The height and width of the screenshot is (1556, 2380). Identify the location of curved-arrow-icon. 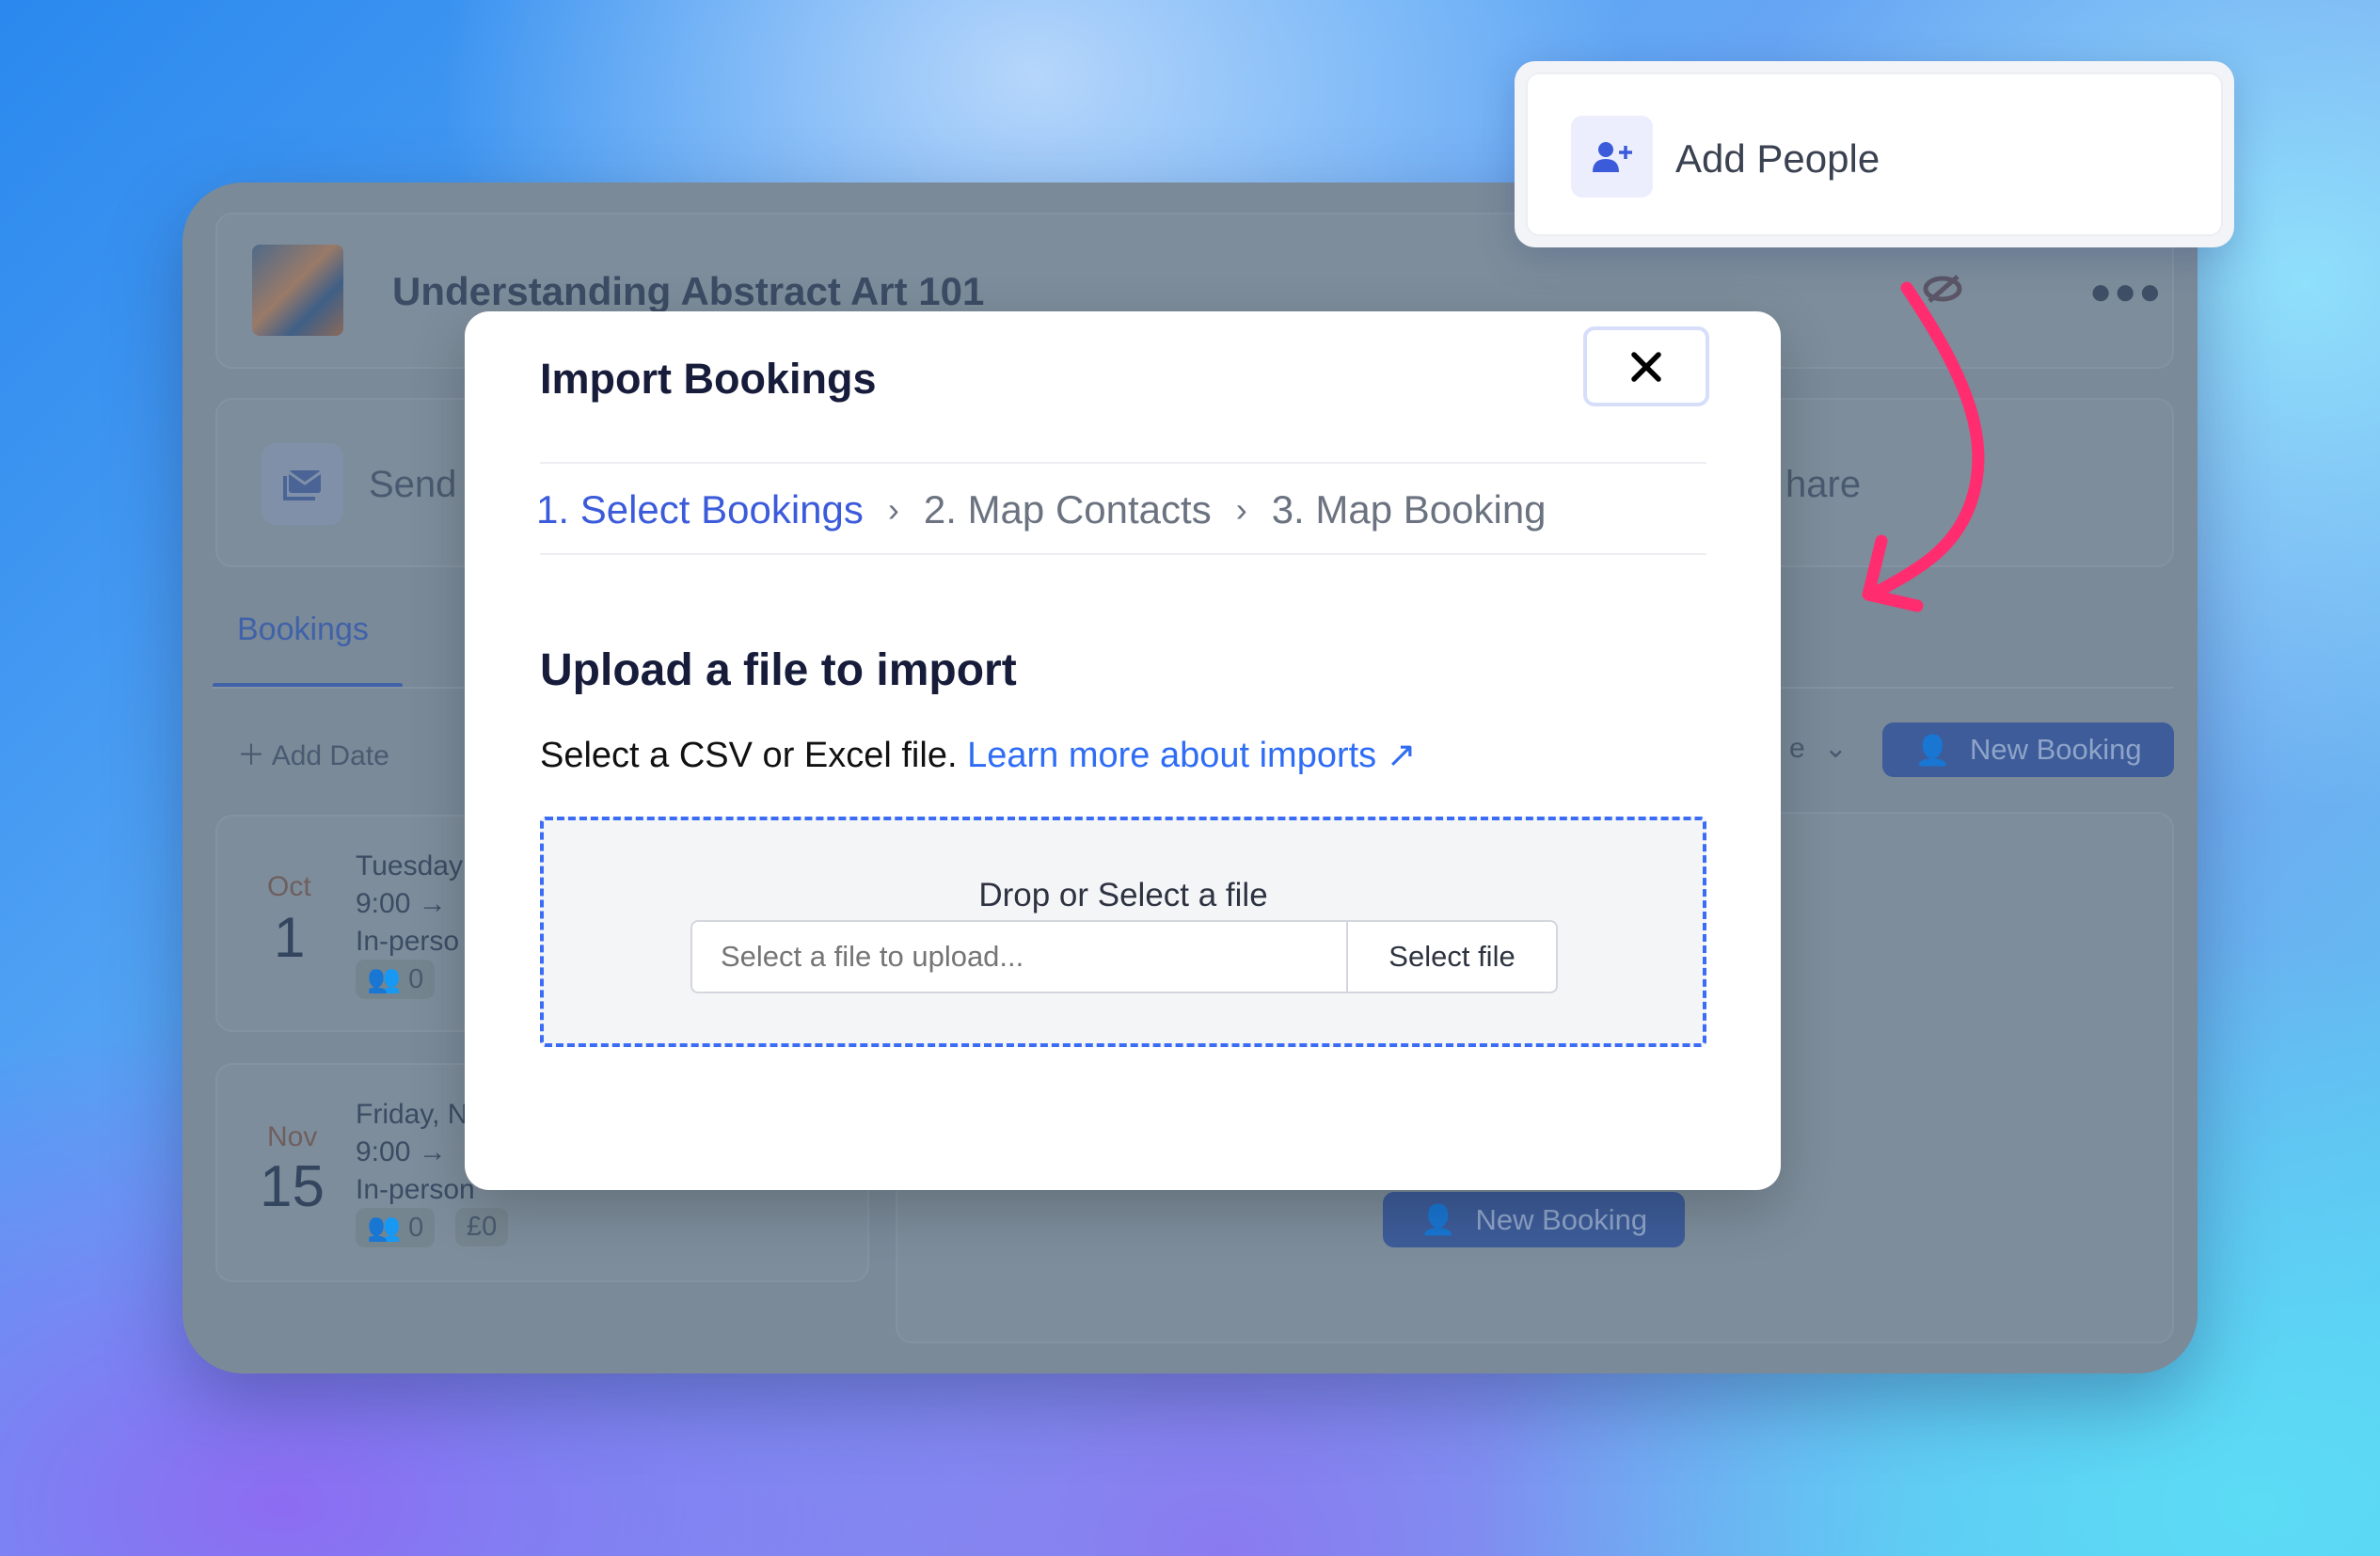
(1923, 446).